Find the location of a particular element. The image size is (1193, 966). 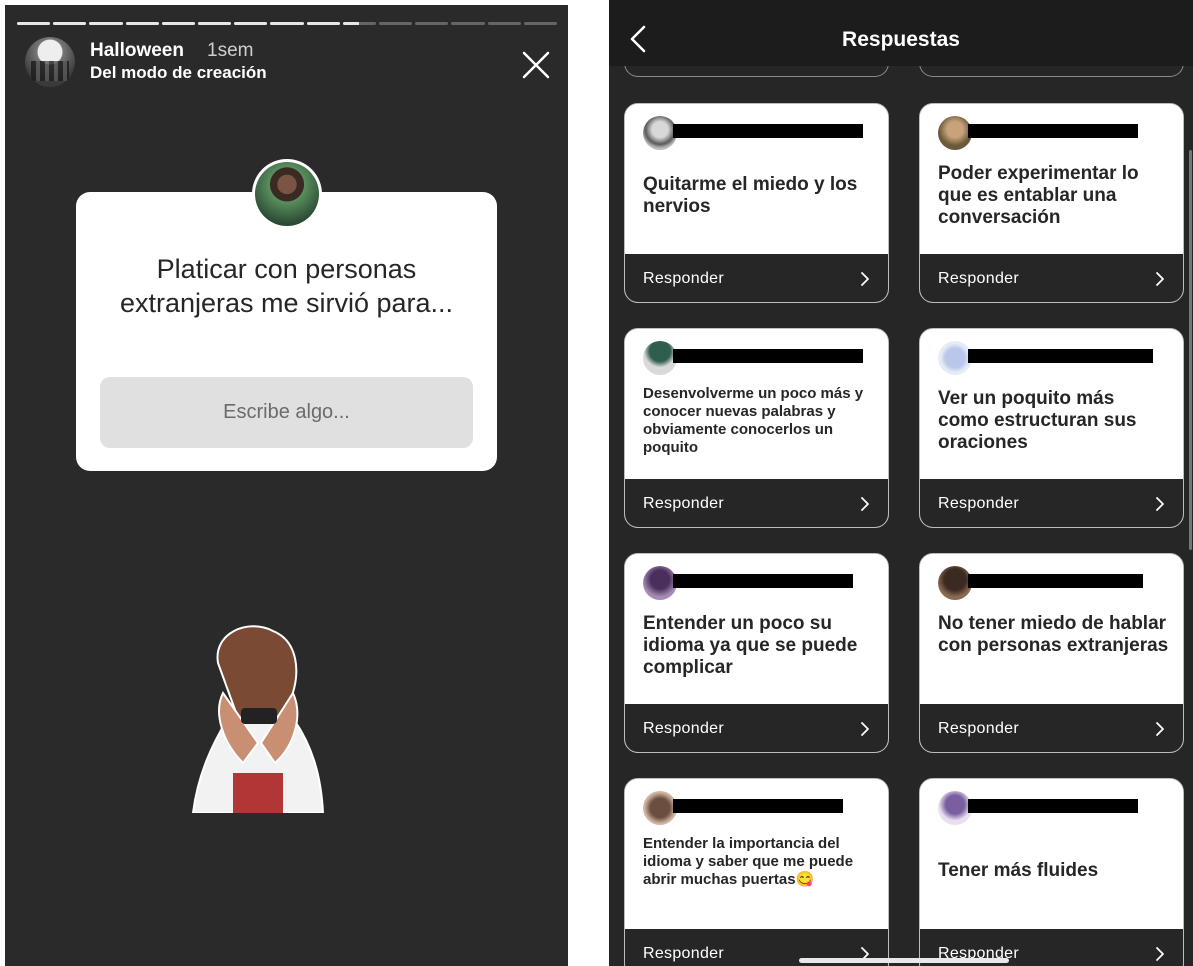

response-card: Quitarme el miedo y los nervios Responder is located at coordinates (756, 203).